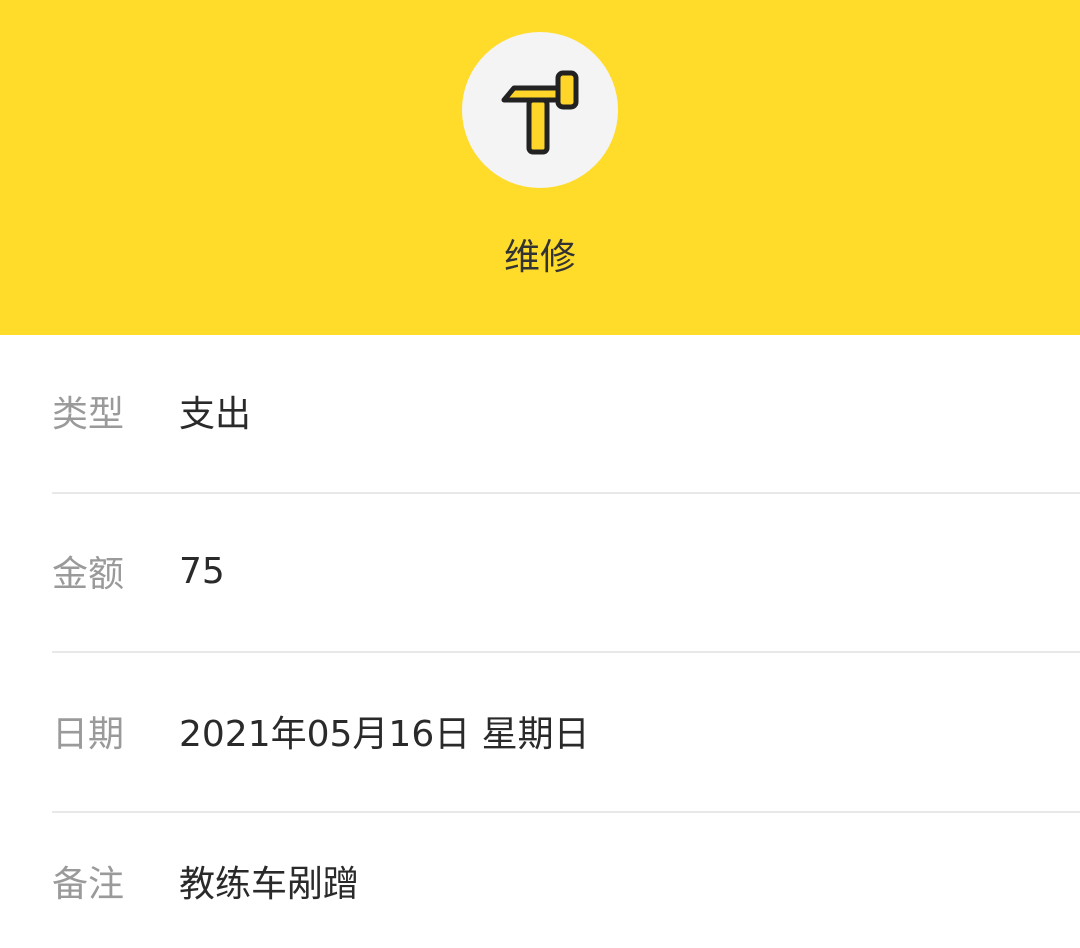  What do you see at coordinates (88, 574) in the screenshot?
I see `amount-label: 金额` at bounding box center [88, 574].